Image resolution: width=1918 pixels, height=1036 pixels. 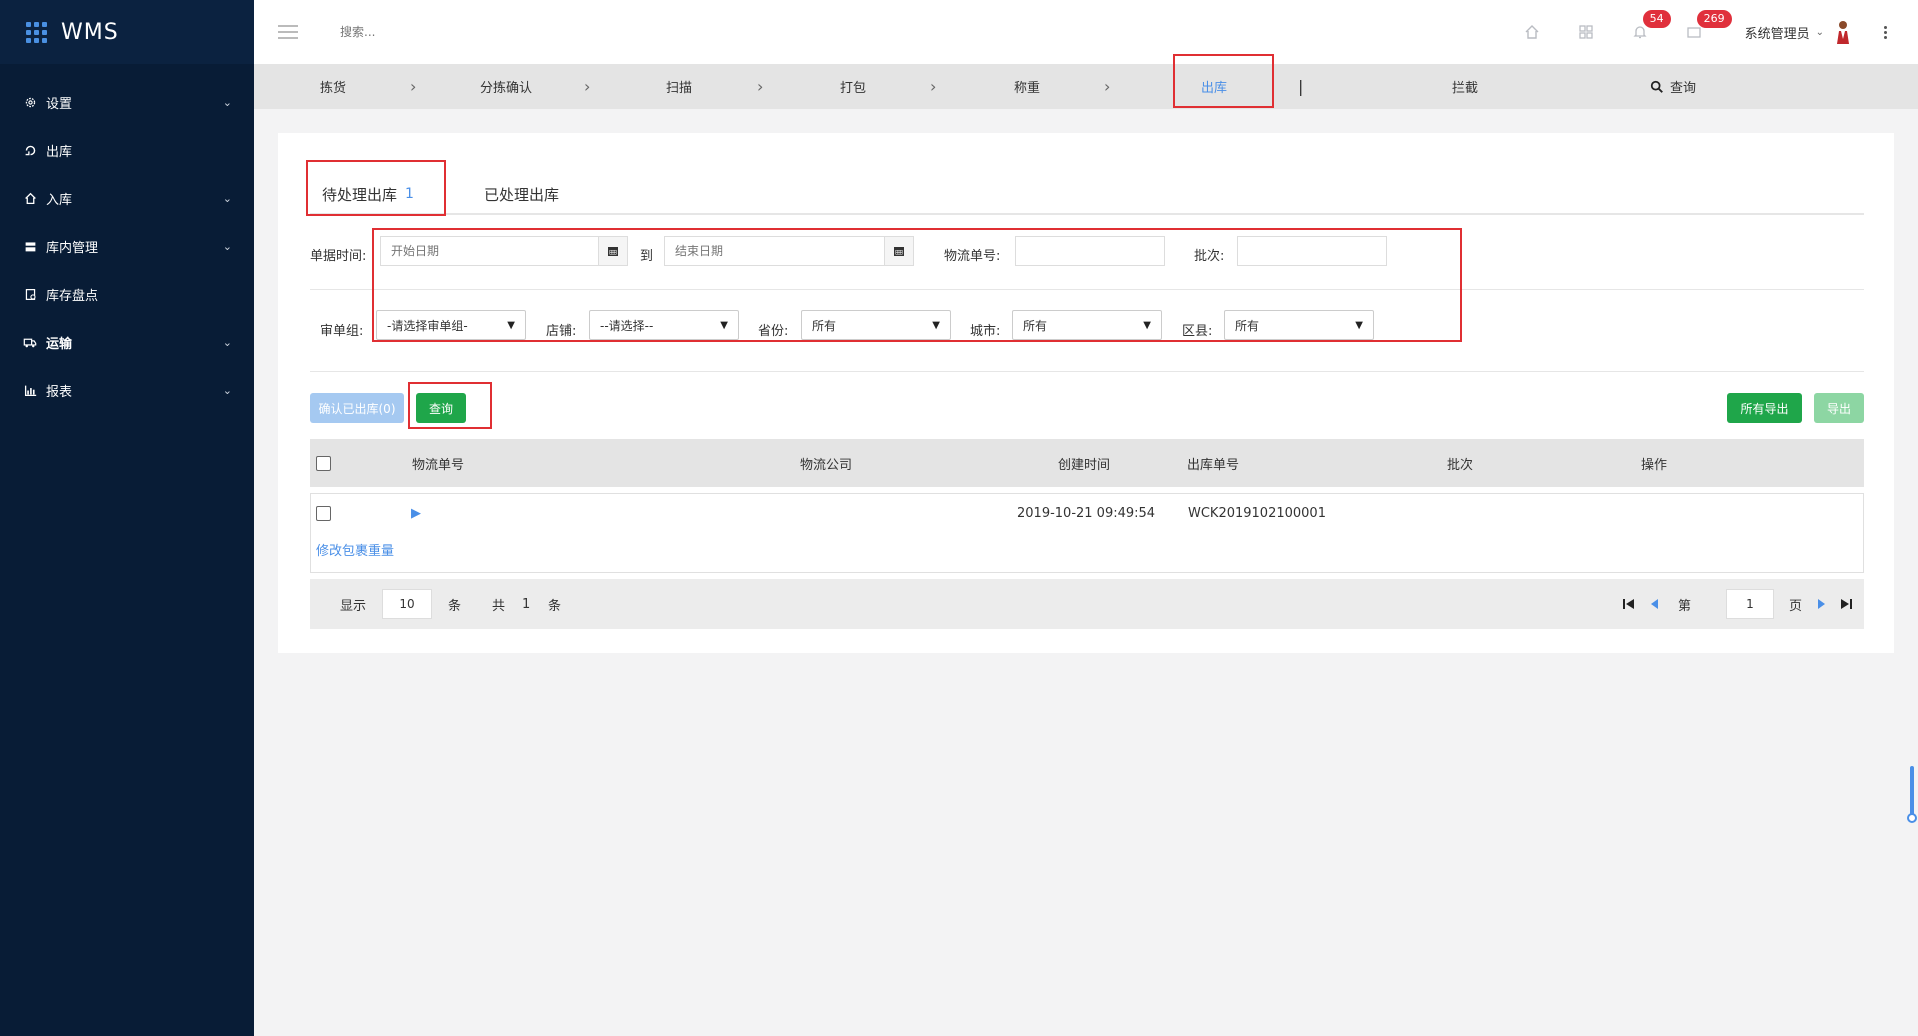 What do you see at coordinates (438, 465) in the screenshot?
I see `column-header: 物流单号` at bounding box center [438, 465].